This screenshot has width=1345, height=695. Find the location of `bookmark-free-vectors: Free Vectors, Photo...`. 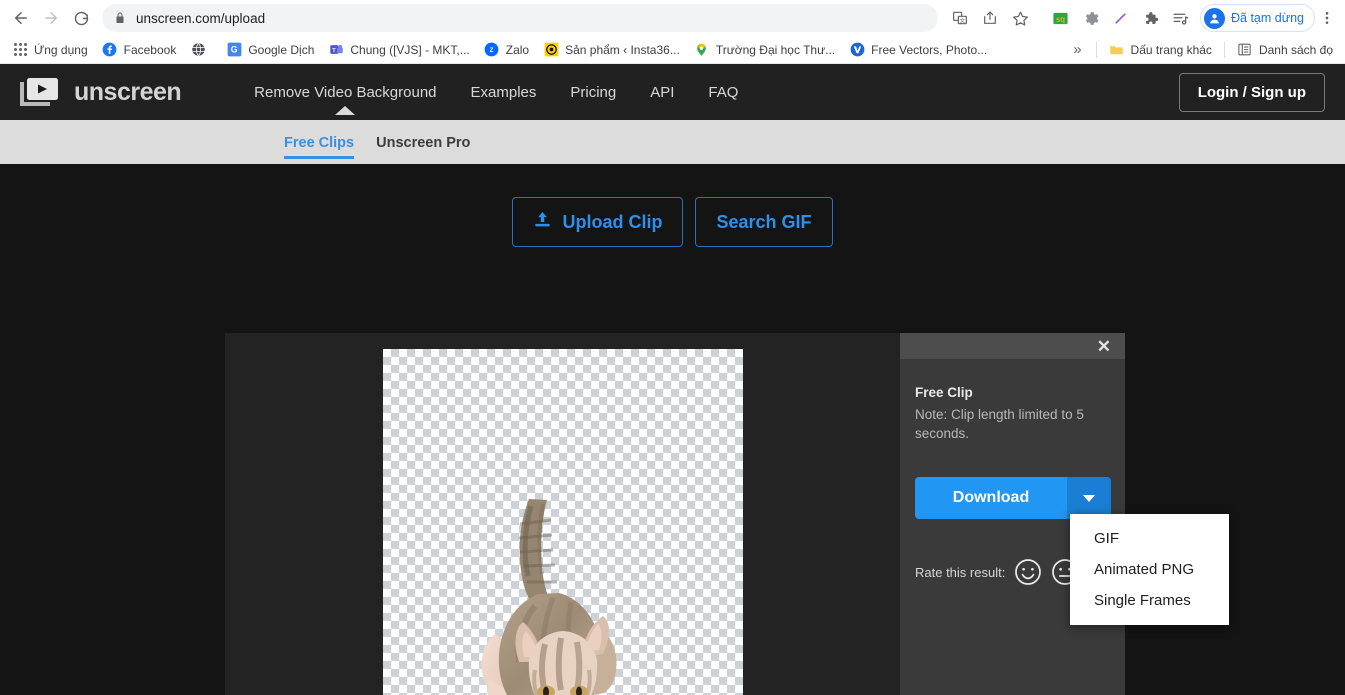

bookmark-free-vectors: Free Vectors, Photo... is located at coordinates (918, 50).